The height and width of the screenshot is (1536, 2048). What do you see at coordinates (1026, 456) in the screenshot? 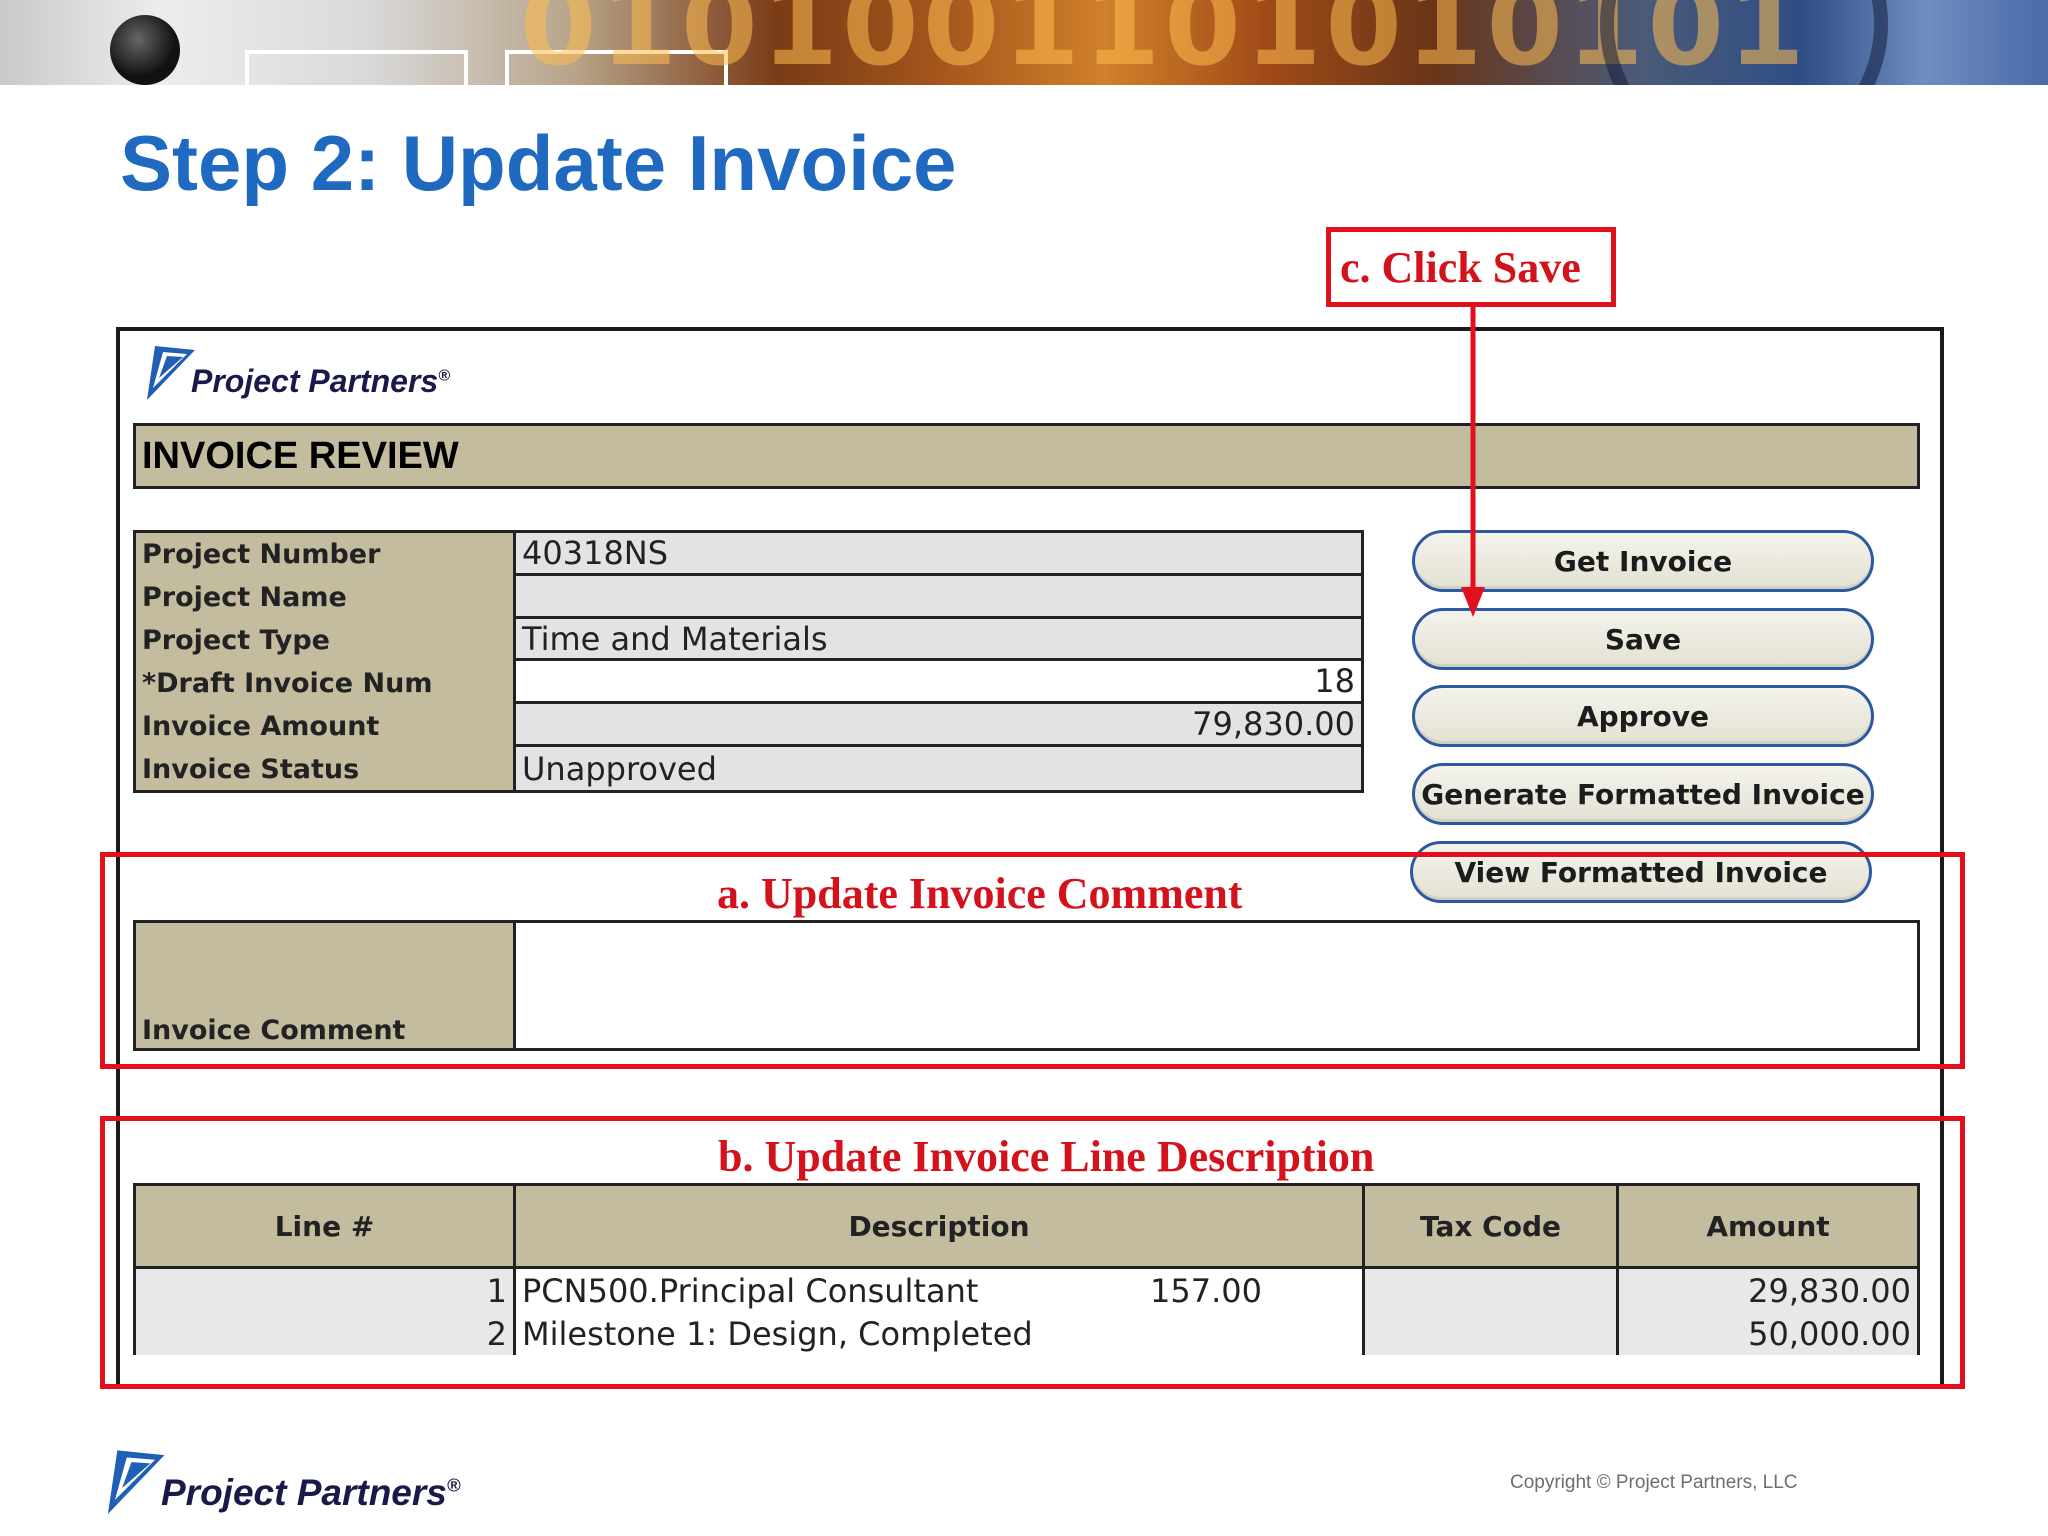
I see `invoice-review-header: INVOICE REVIEW` at bounding box center [1026, 456].